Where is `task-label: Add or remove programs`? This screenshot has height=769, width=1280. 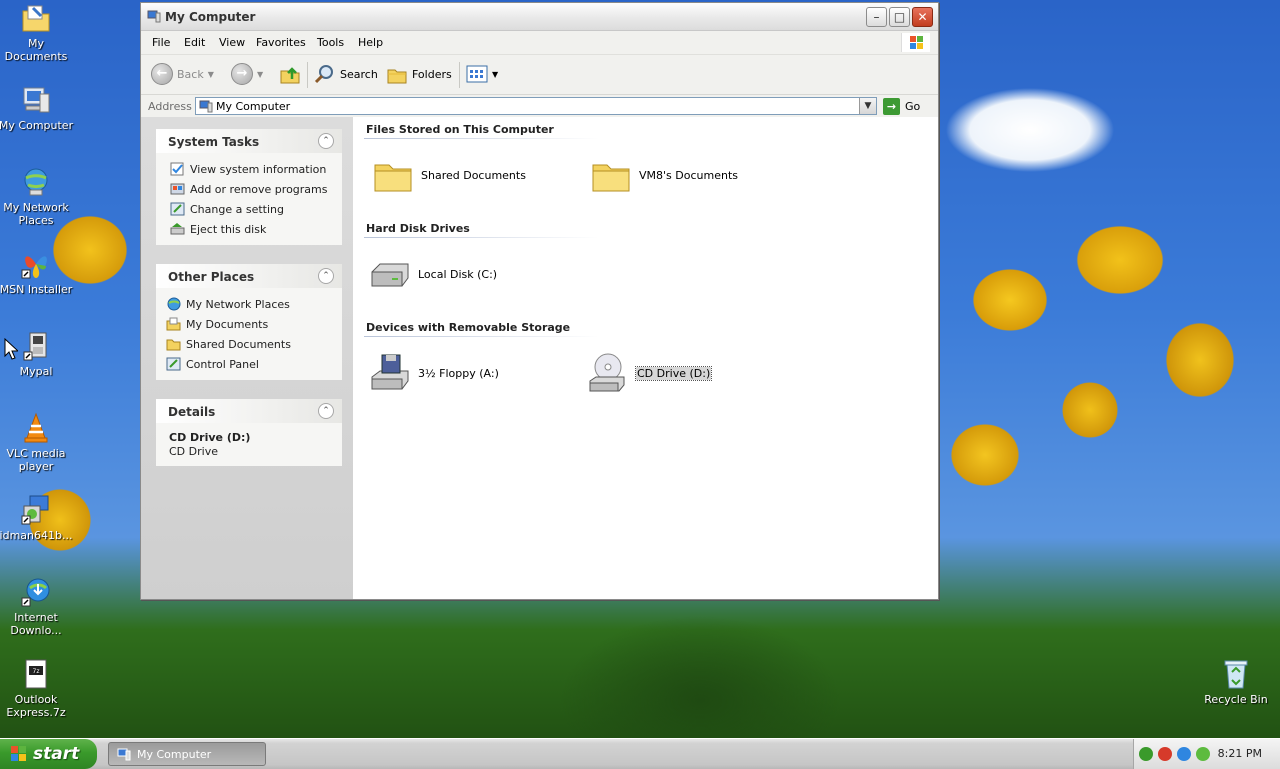
task-label: Add or remove programs is located at coordinates (259, 189).